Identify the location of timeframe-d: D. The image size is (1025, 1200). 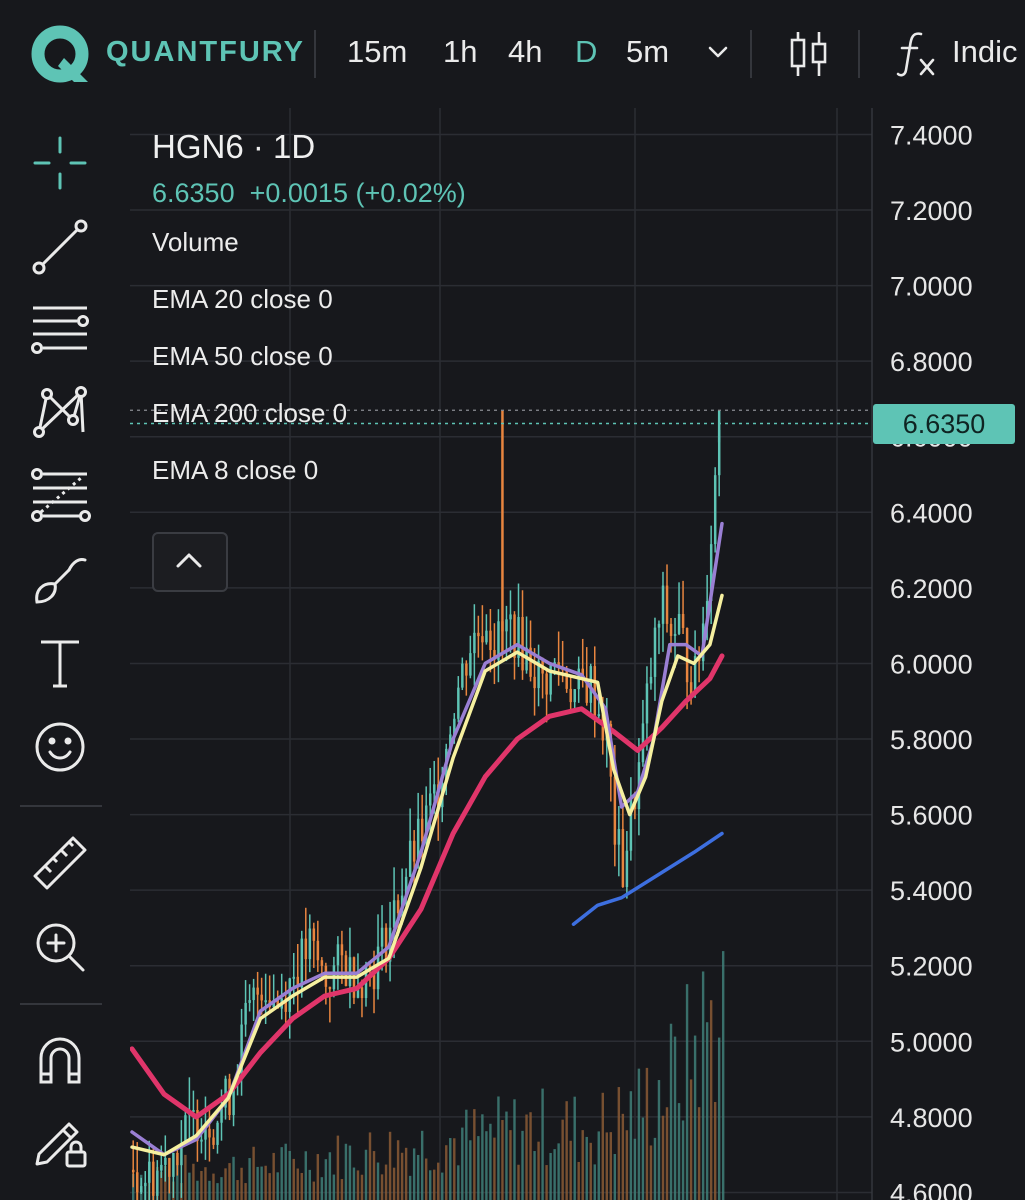
(586, 52).